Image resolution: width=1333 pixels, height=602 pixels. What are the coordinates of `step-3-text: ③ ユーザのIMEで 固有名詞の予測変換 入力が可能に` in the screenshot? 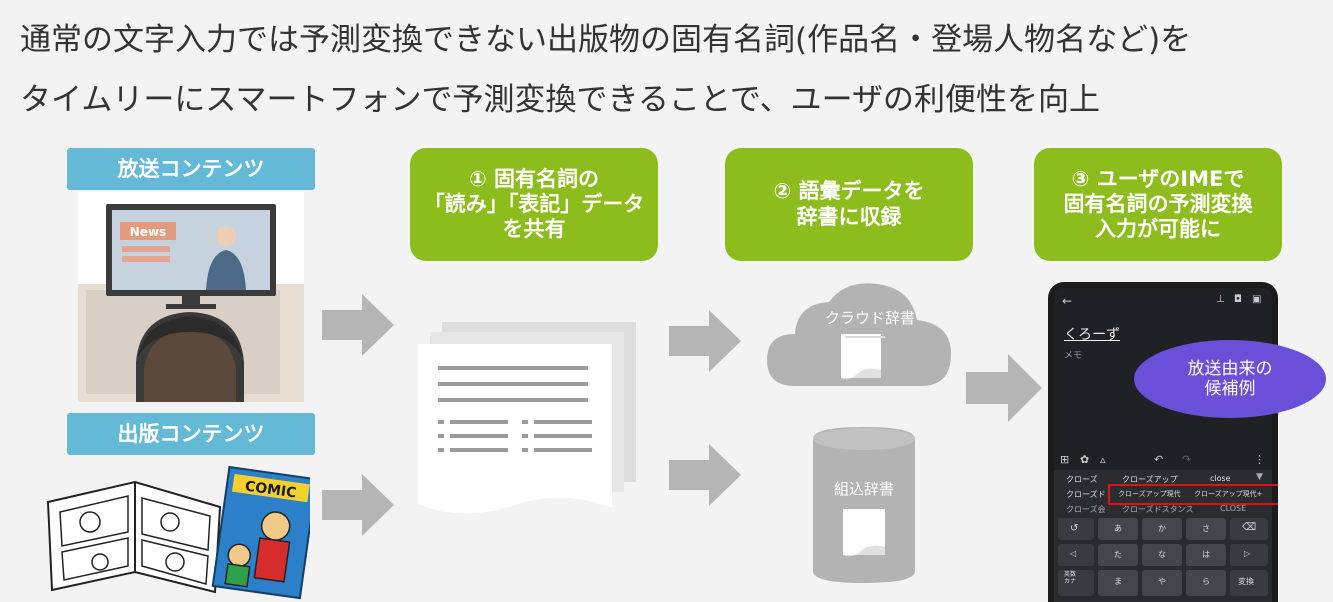 It's located at (1158, 204).